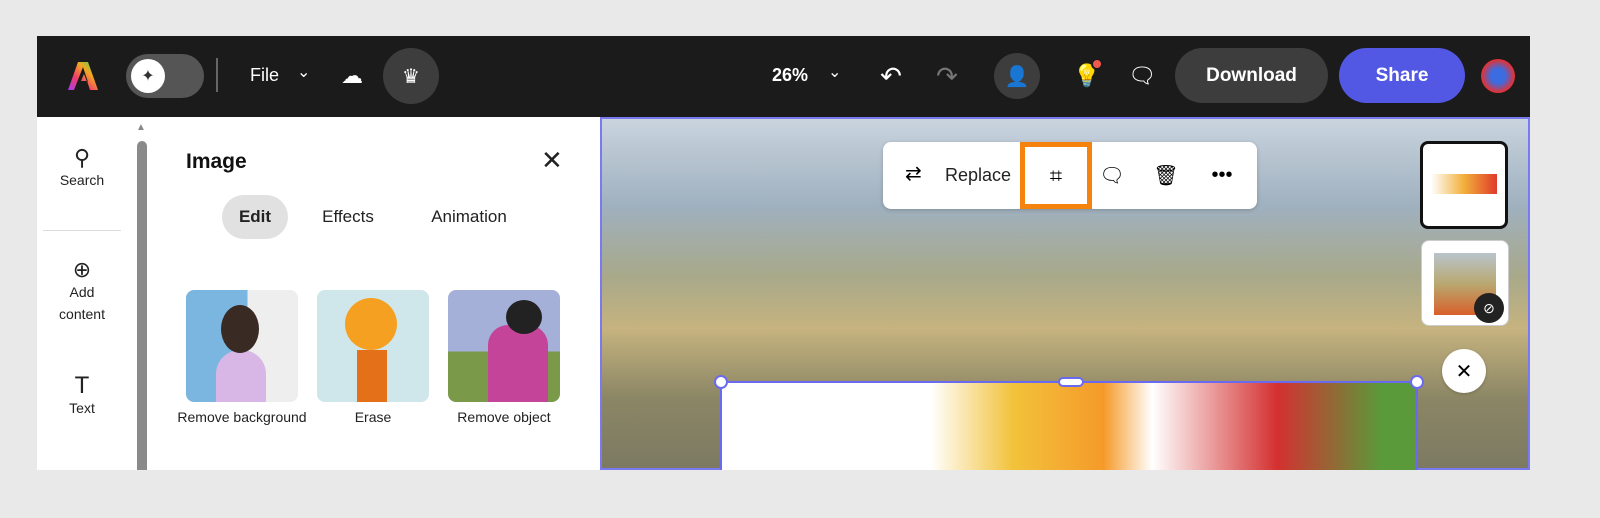 The height and width of the screenshot is (518, 1600). I want to click on tab-edit: Edit, so click(255, 217).